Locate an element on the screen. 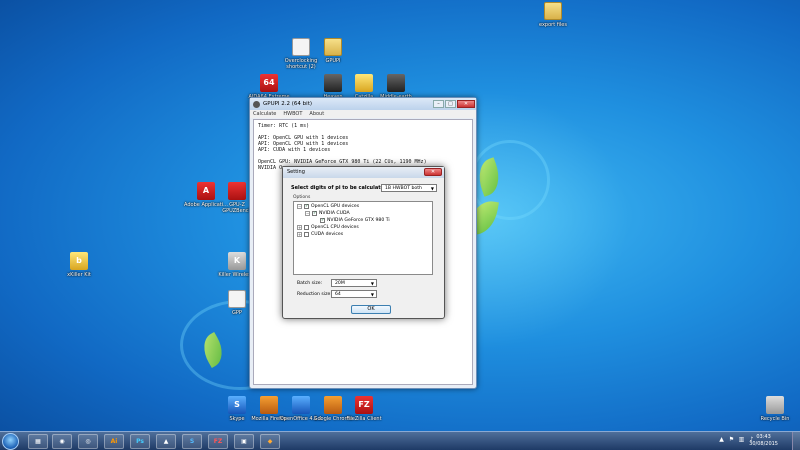 This screenshot has height=450, width=800. start-button is located at coordinates (10, 441).